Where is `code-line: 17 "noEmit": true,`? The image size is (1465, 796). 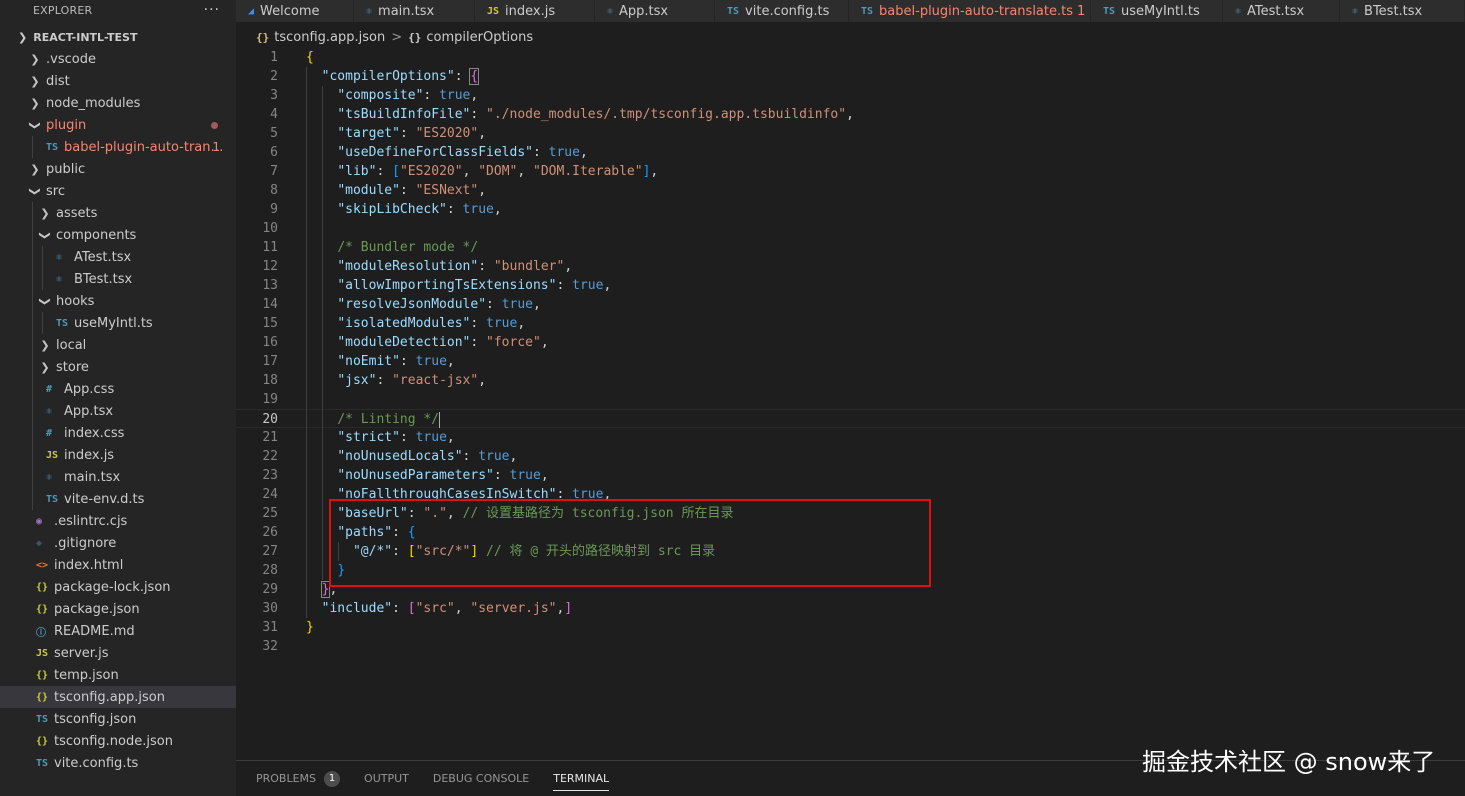
code-line: 17 "noEmit": true, is located at coordinates (850, 361).